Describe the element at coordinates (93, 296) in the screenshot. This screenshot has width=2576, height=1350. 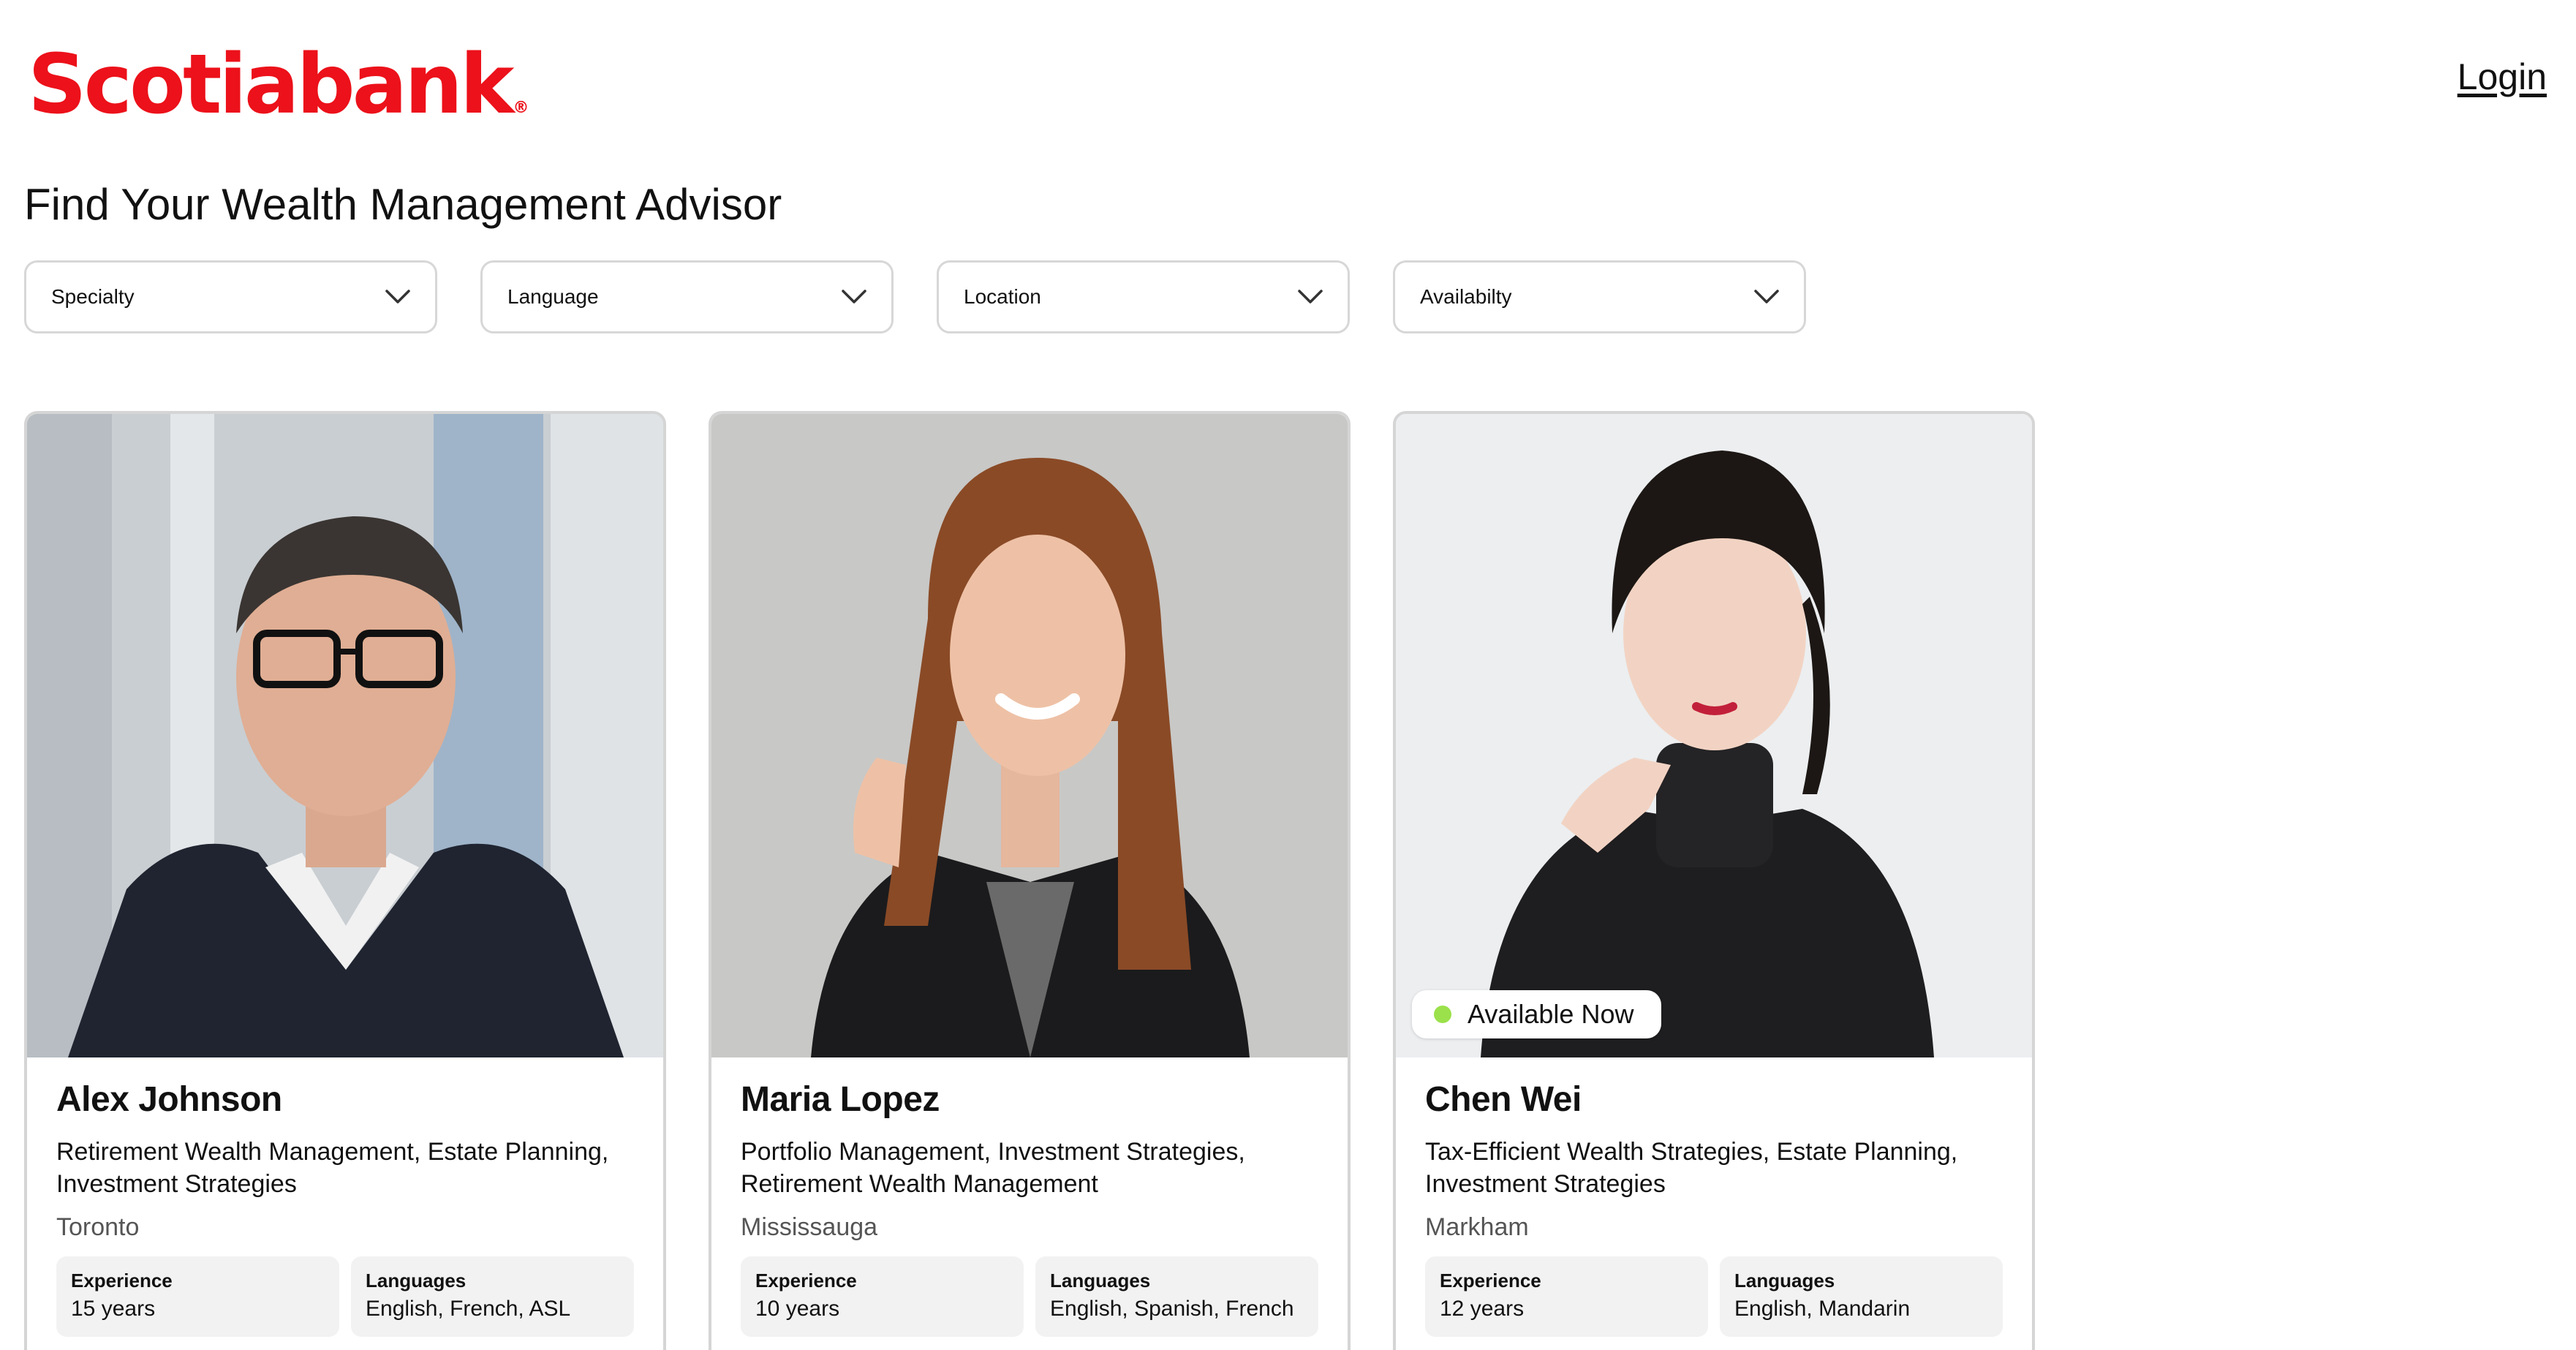
I see `filter-label: Specialty` at that location.